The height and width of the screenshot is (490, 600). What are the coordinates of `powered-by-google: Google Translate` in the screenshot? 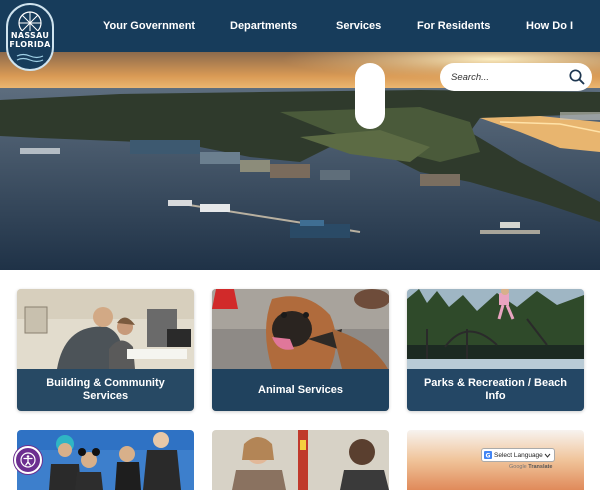 It's located at (519, 467).